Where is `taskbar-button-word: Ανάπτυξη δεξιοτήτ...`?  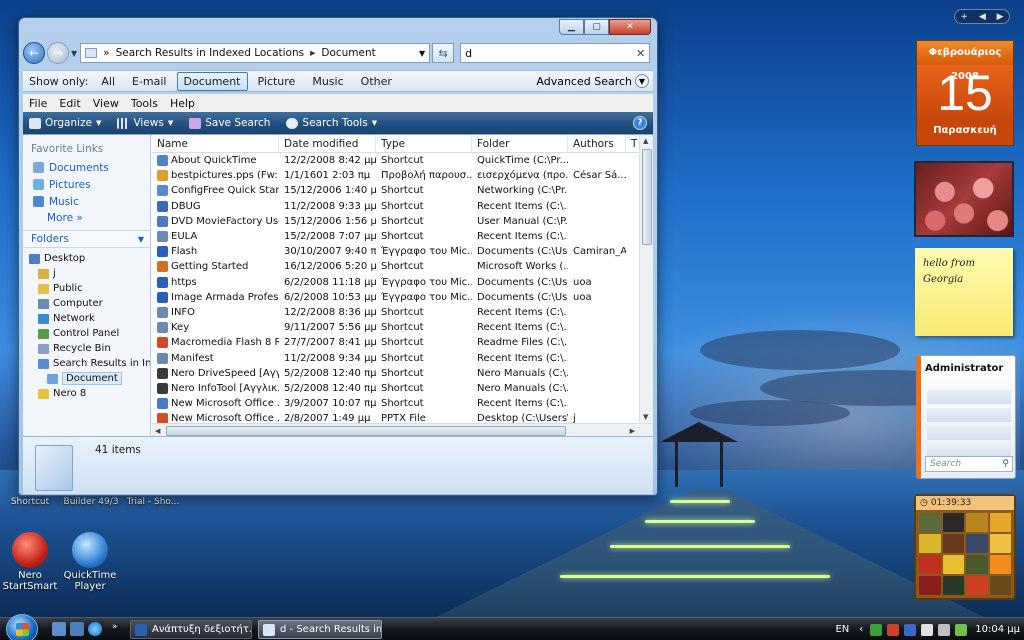
taskbar-button-word: Ανάπτυξη δεξιοτήτ... is located at coordinates (191, 629).